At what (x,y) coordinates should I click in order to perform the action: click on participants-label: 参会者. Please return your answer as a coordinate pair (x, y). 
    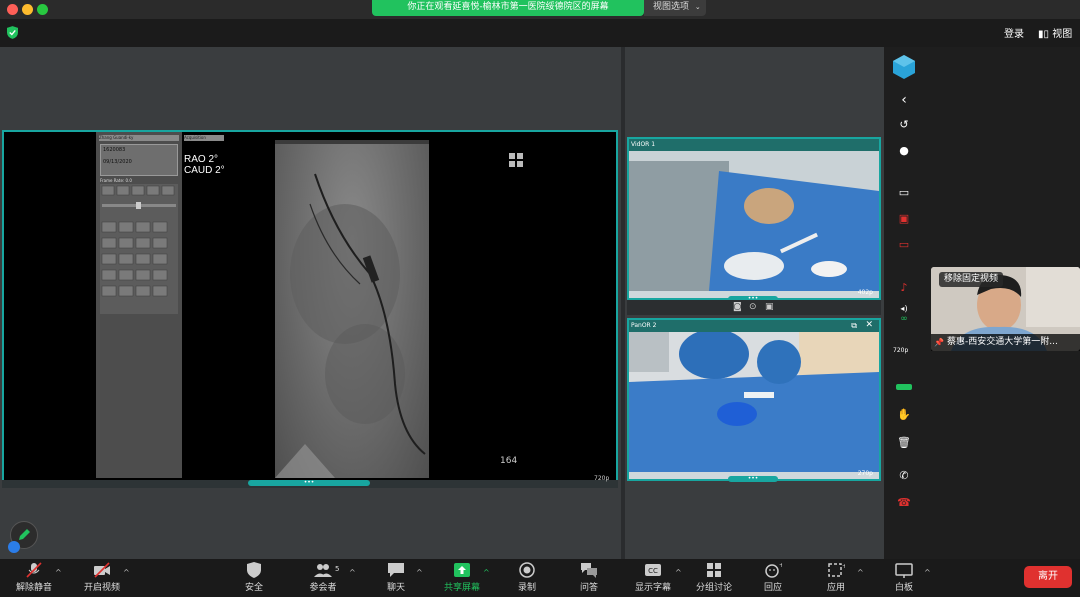
    Looking at the image, I should click on (323, 588).